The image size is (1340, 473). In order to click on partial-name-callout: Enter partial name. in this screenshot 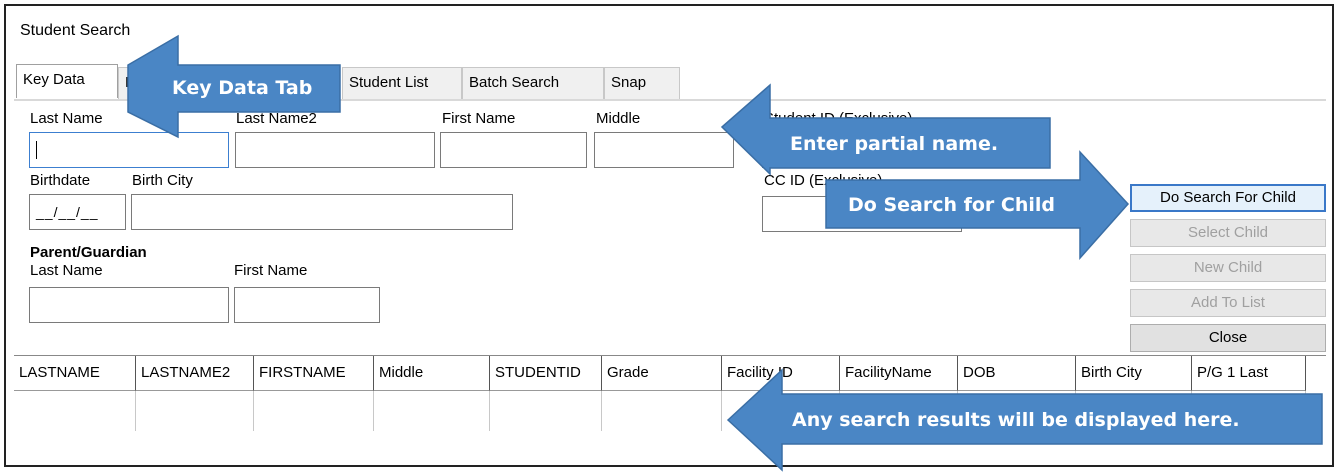, I will do `click(894, 144)`.